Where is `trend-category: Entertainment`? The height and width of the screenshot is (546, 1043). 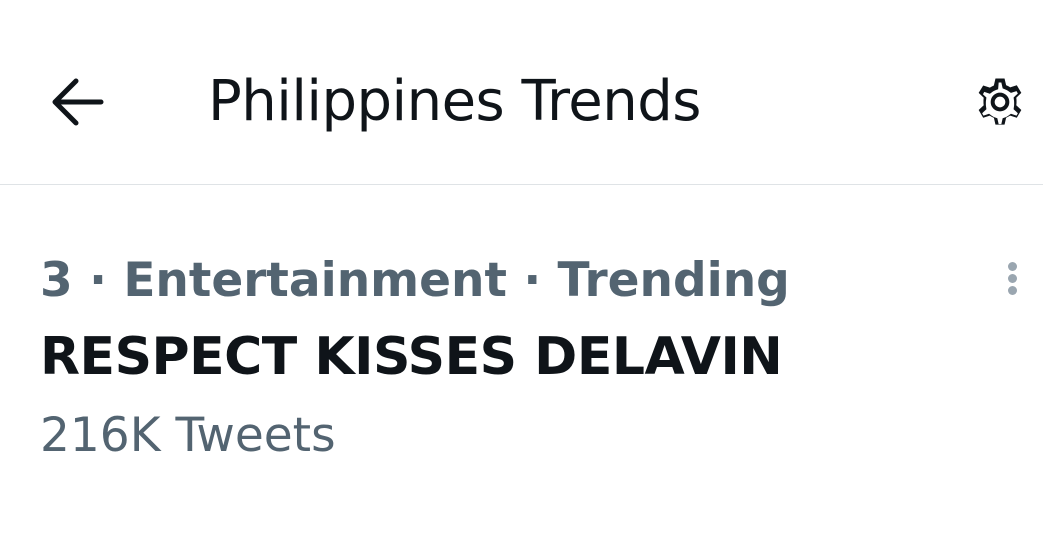 trend-category: Entertainment is located at coordinates (315, 280).